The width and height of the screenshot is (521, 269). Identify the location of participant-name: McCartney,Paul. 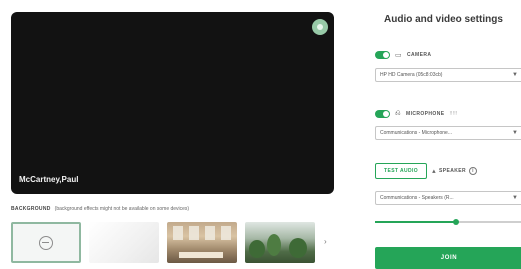
(49, 179).